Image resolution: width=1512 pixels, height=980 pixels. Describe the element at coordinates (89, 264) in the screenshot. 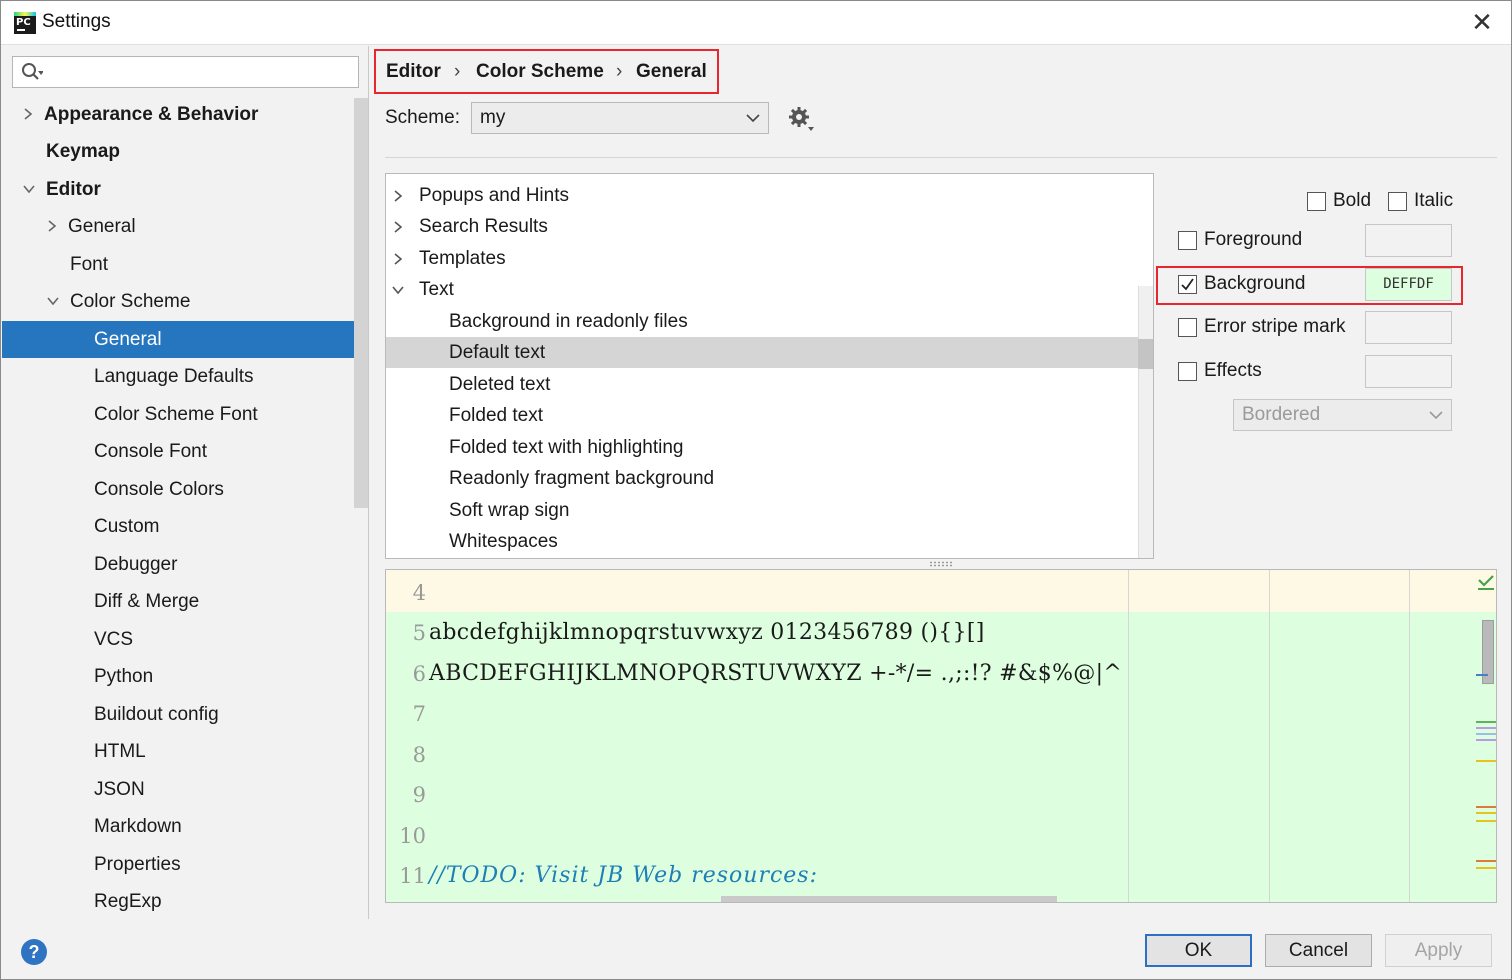

I see `sidebar-item-label: Font` at that location.